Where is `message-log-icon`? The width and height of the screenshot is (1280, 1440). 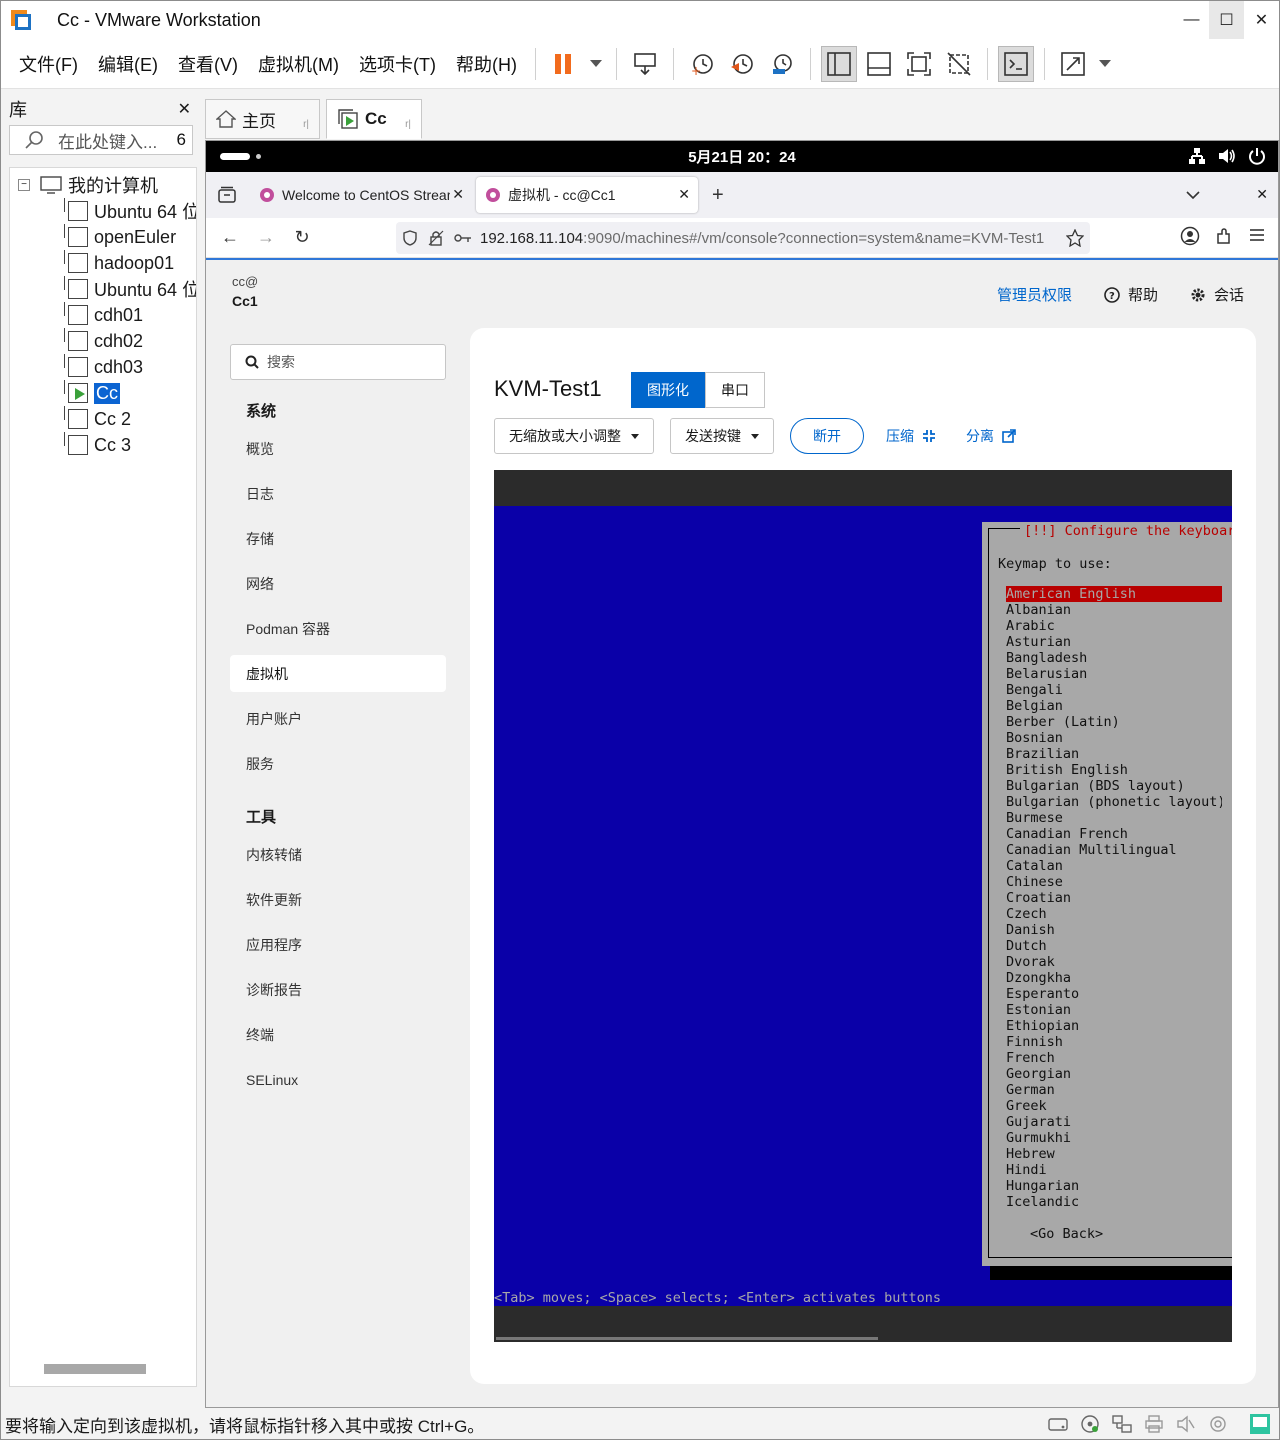
message-log-icon is located at coordinates (1260, 1424).